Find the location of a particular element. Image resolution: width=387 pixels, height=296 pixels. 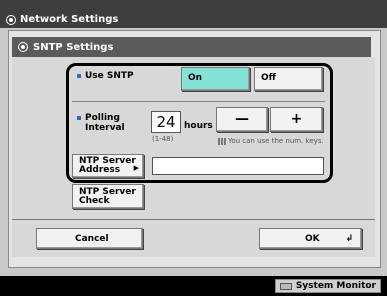

ntp-check-line2: Check is located at coordinates (94, 201).